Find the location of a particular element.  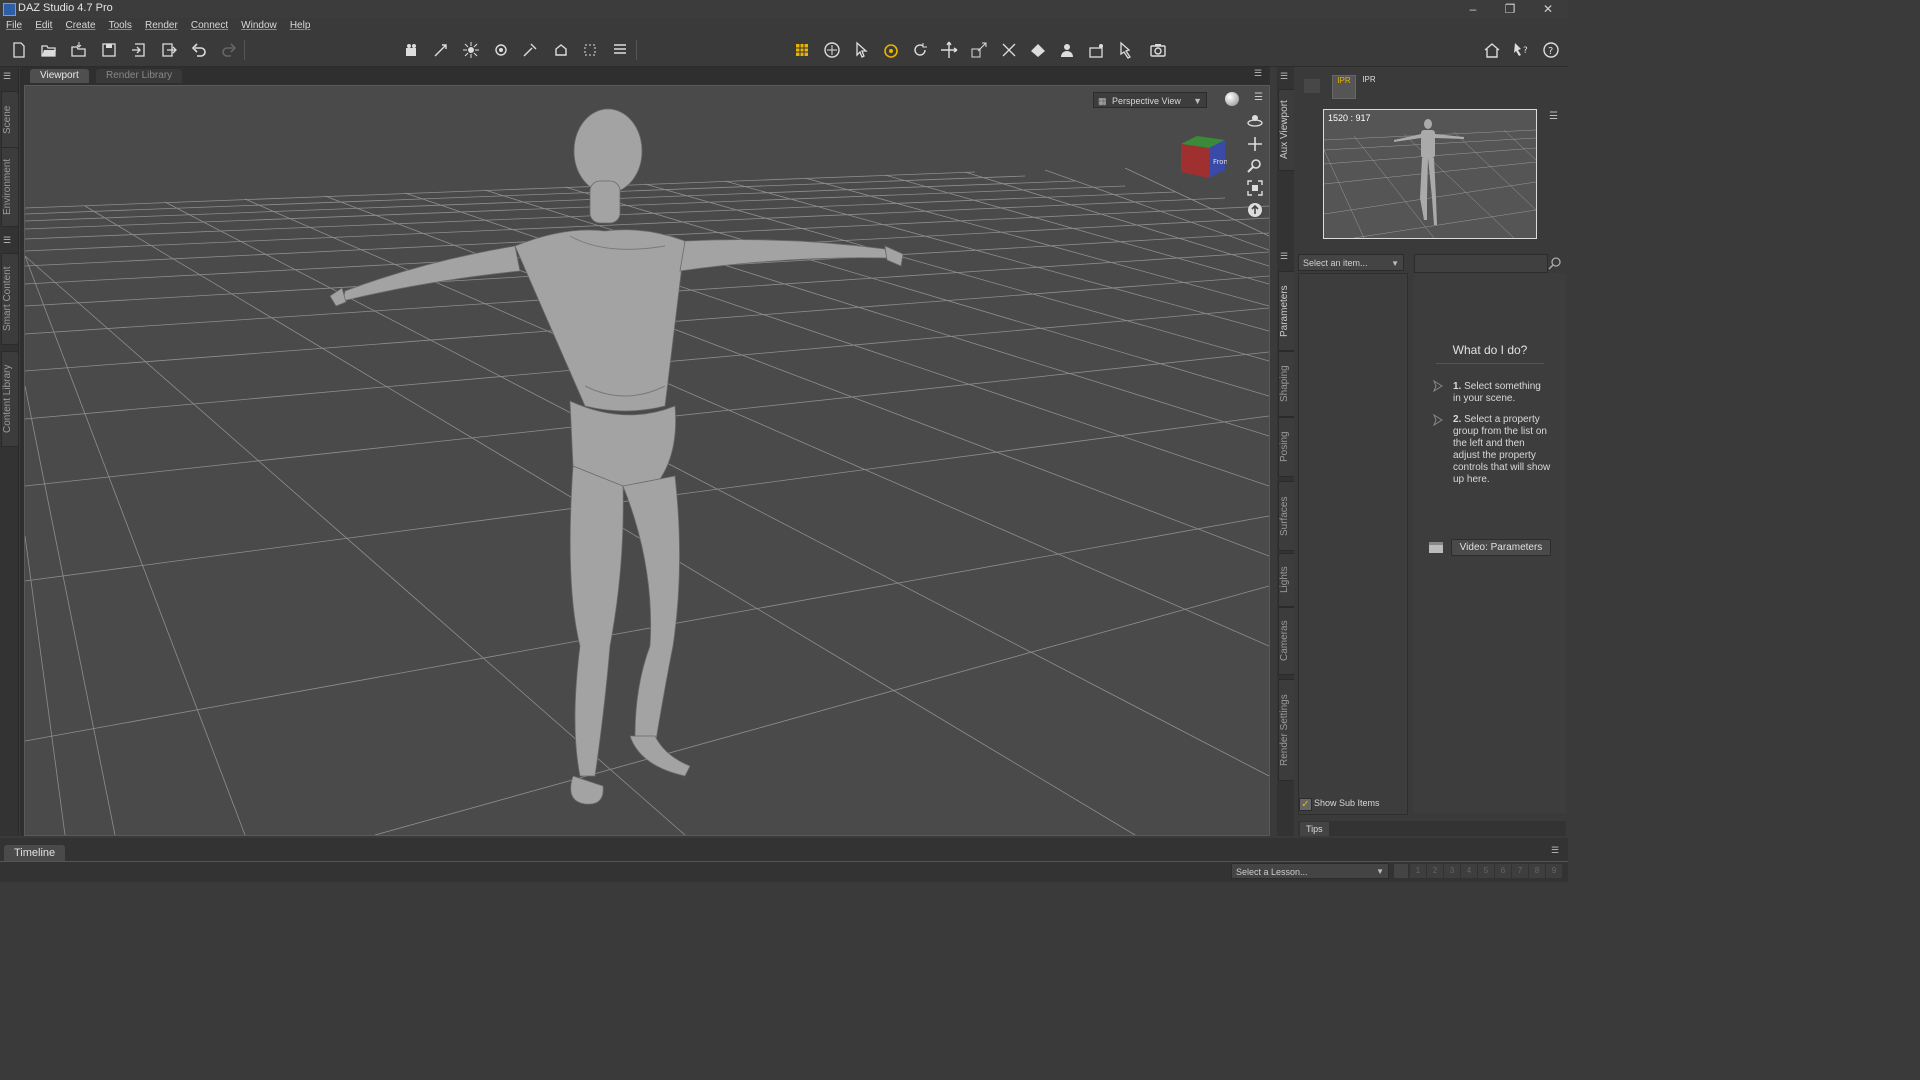

menu-help: Help is located at coordinates (300, 26).